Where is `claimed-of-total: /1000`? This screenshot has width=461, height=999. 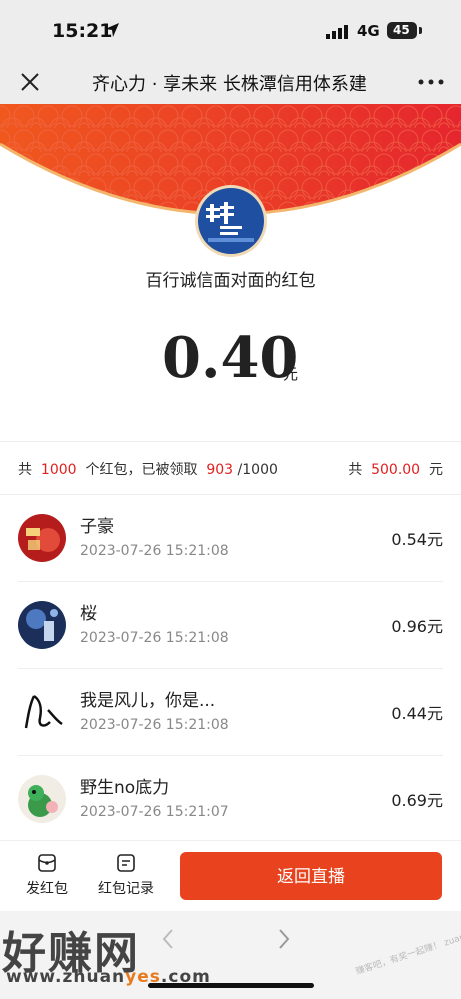 claimed-of-total: /1000 is located at coordinates (257, 470).